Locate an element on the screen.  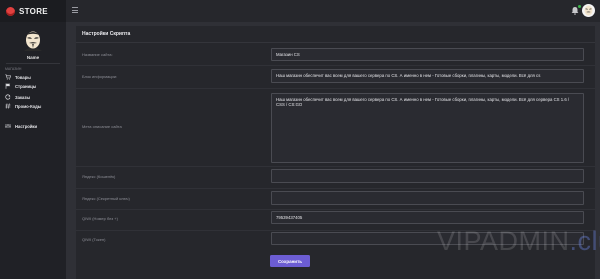
watermark: VIPADMIN.club is located at coordinates (518, 241).